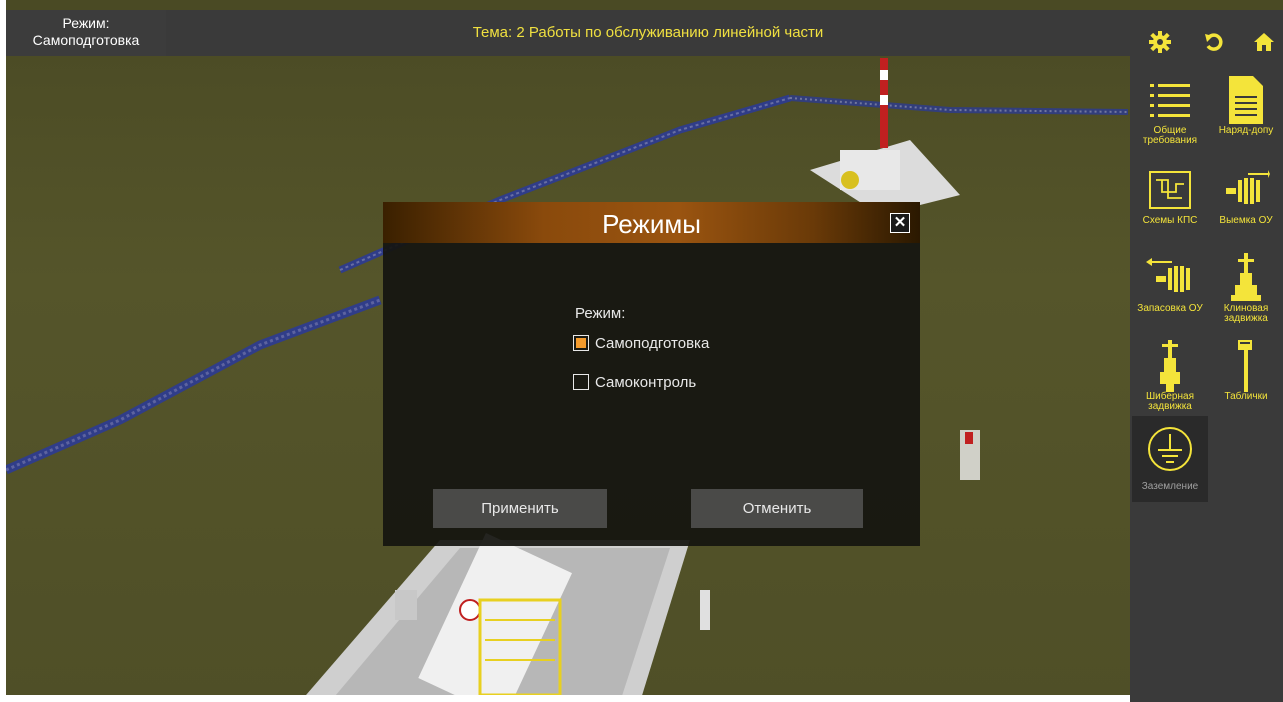 This screenshot has height=702, width=1283. Describe the element at coordinates (1264, 42) in the screenshot. I see `home-icon` at that location.